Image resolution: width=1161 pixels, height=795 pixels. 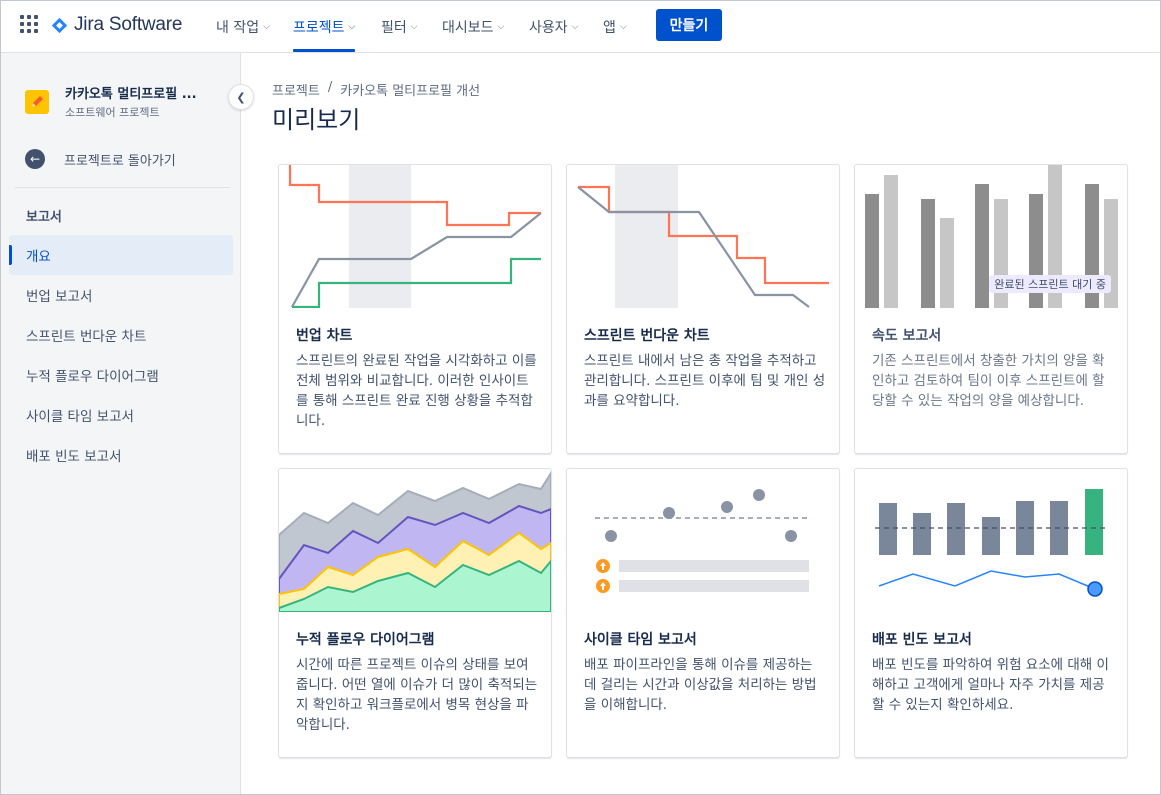 I want to click on card-title: 번업 차트, so click(x=324, y=336).